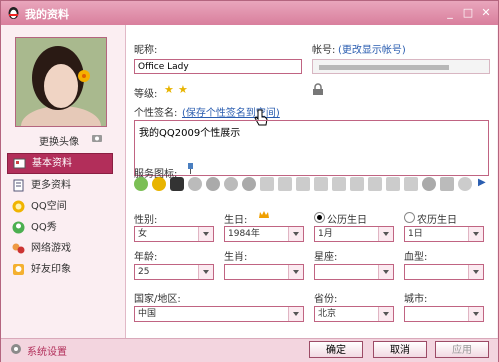 The height and width of the screenshot is (362, 499). What do you see at coordinates (462, 349) in the screenshot?
I see `apply-button: 应用` at bounding box center [462, 349].